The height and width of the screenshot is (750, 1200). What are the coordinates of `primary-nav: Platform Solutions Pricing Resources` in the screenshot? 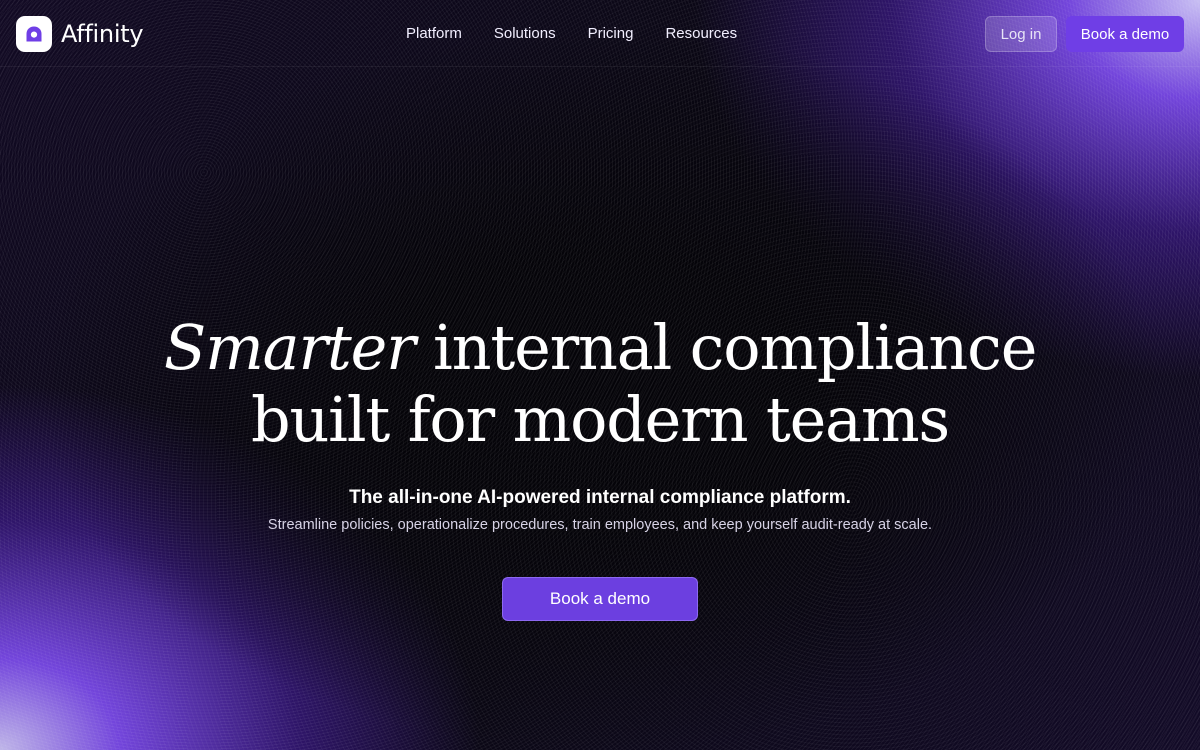 It's located at (571, 34).